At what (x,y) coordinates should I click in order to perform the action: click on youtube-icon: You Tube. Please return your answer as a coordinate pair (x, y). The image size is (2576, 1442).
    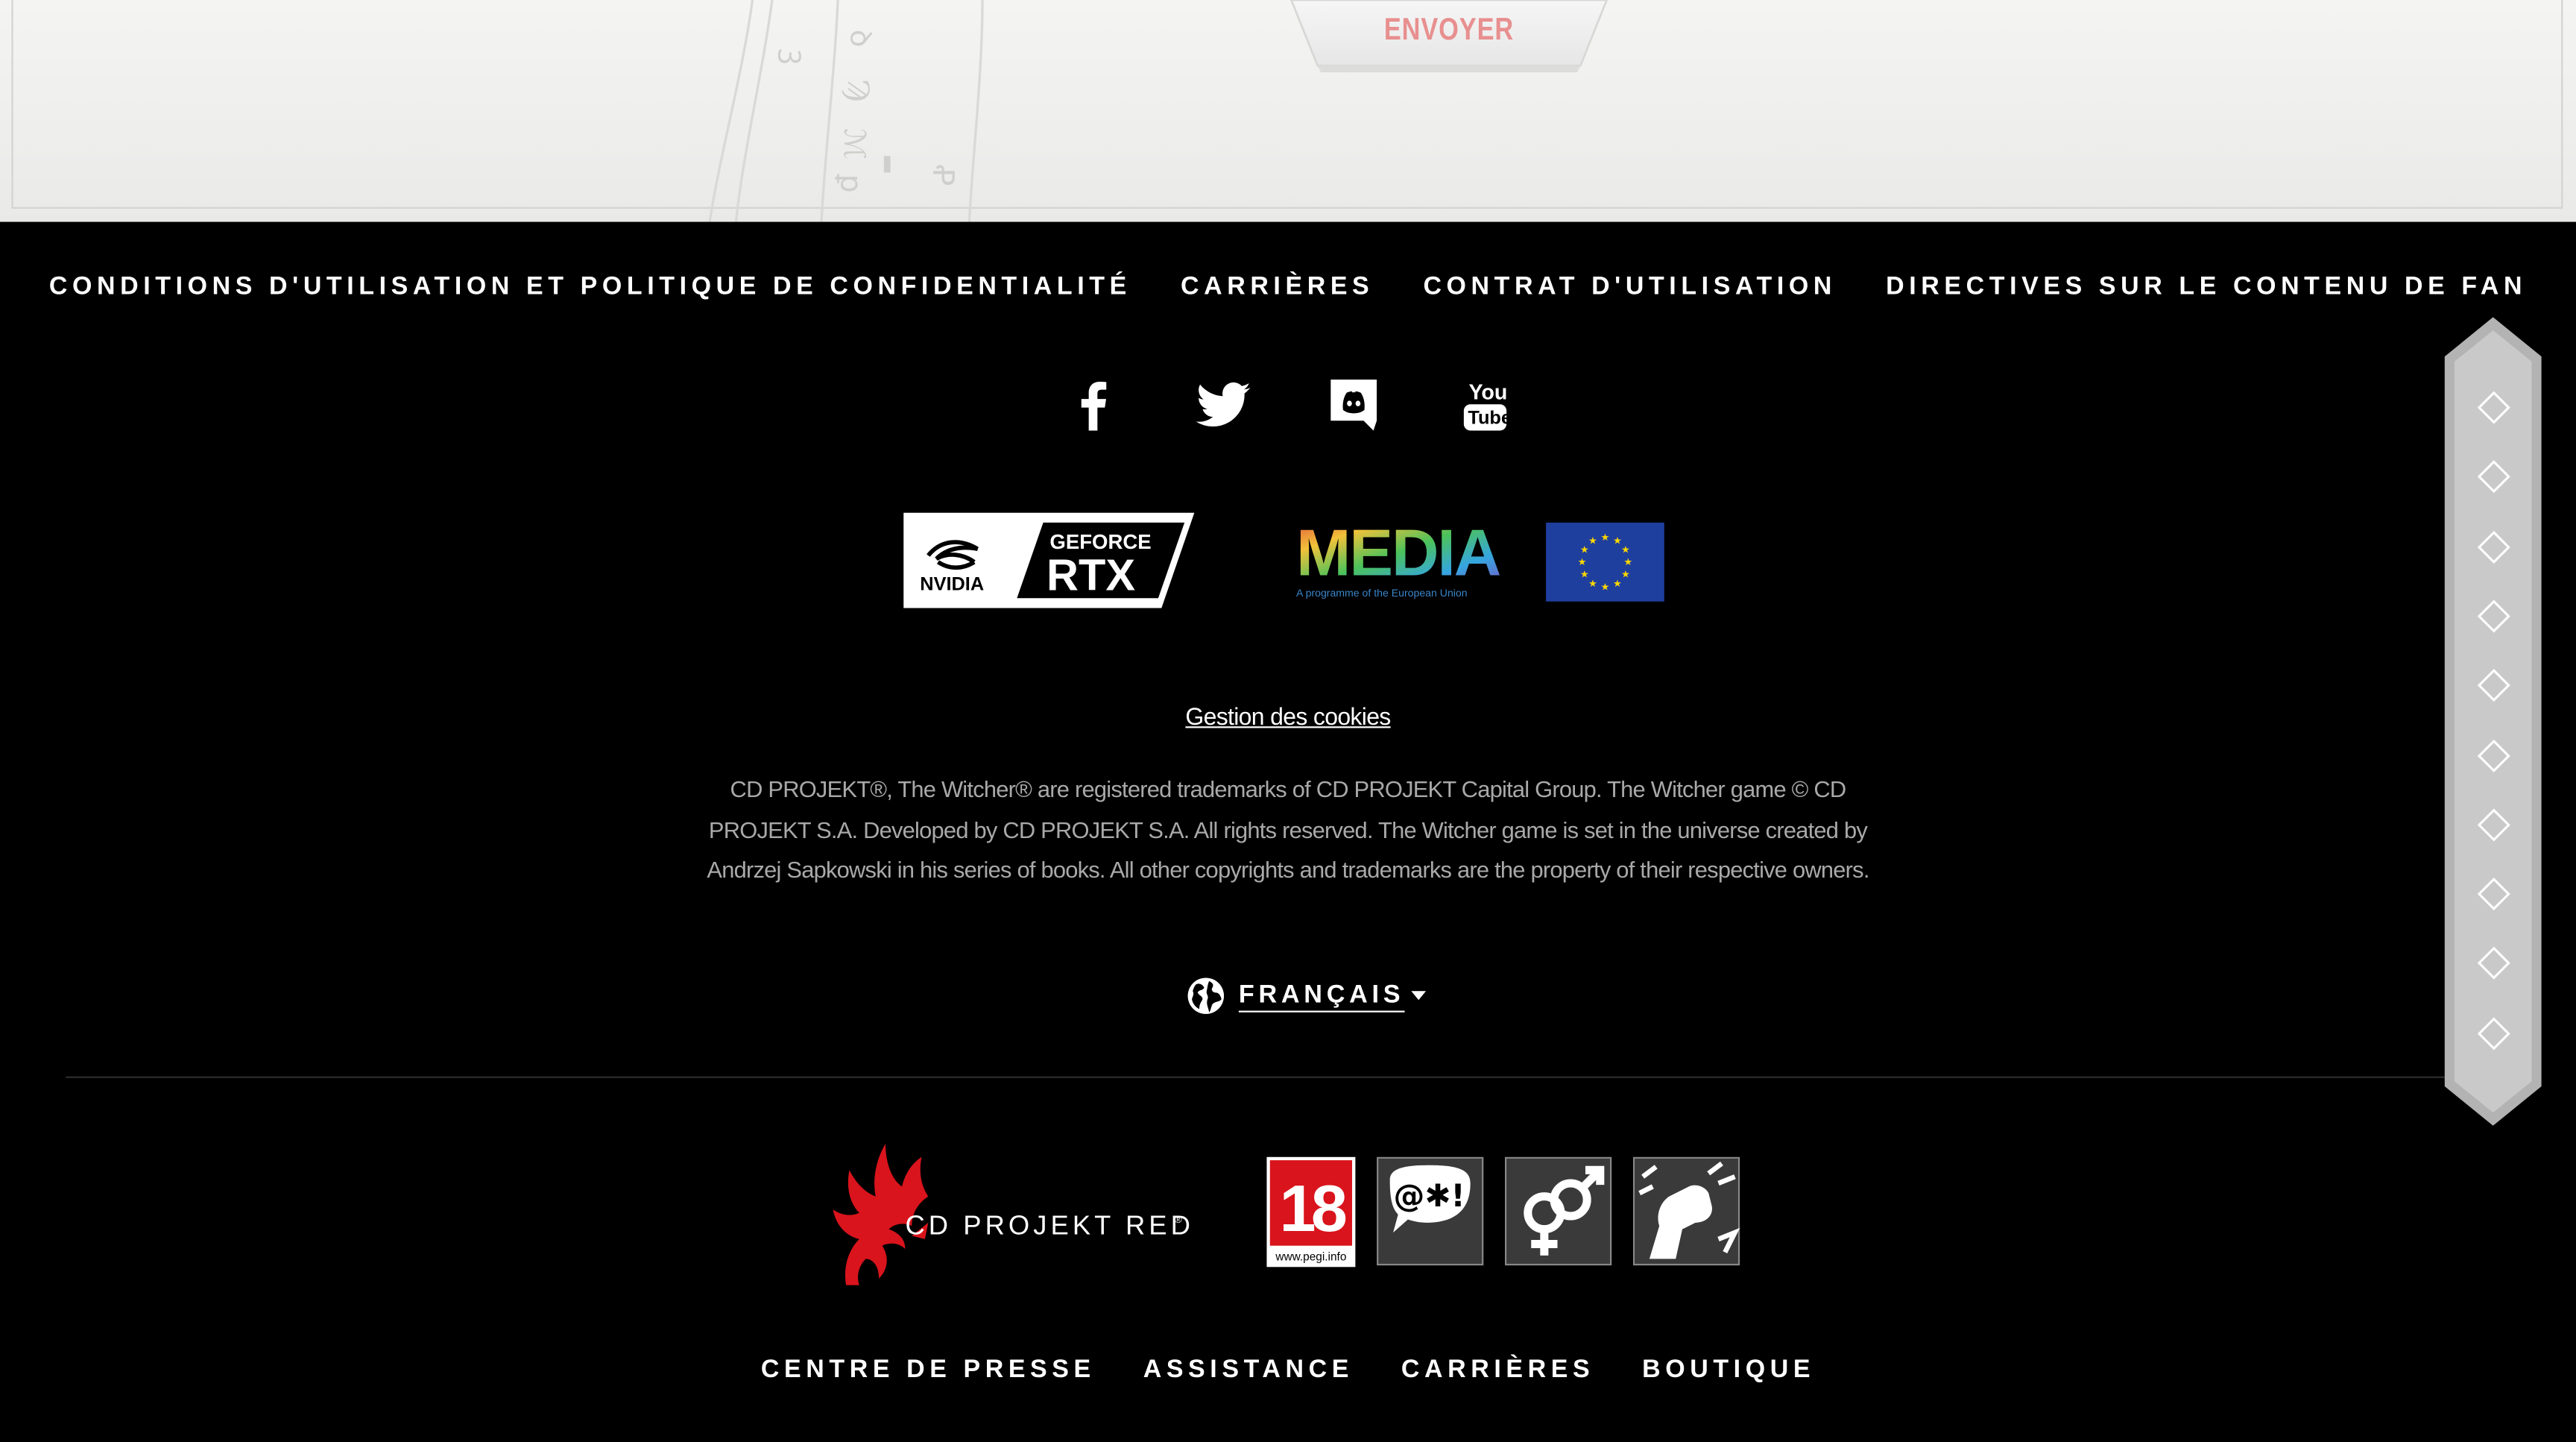
    Looking at the image, I should click on (1487, 406).